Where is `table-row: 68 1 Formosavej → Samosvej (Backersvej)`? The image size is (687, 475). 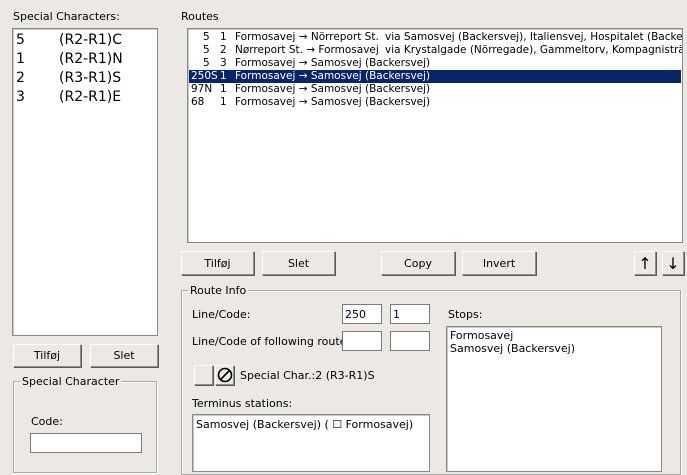 table-row: 68 1 Formosavej → Samosvej (Backersvej) is located at coordinates (435, 102).